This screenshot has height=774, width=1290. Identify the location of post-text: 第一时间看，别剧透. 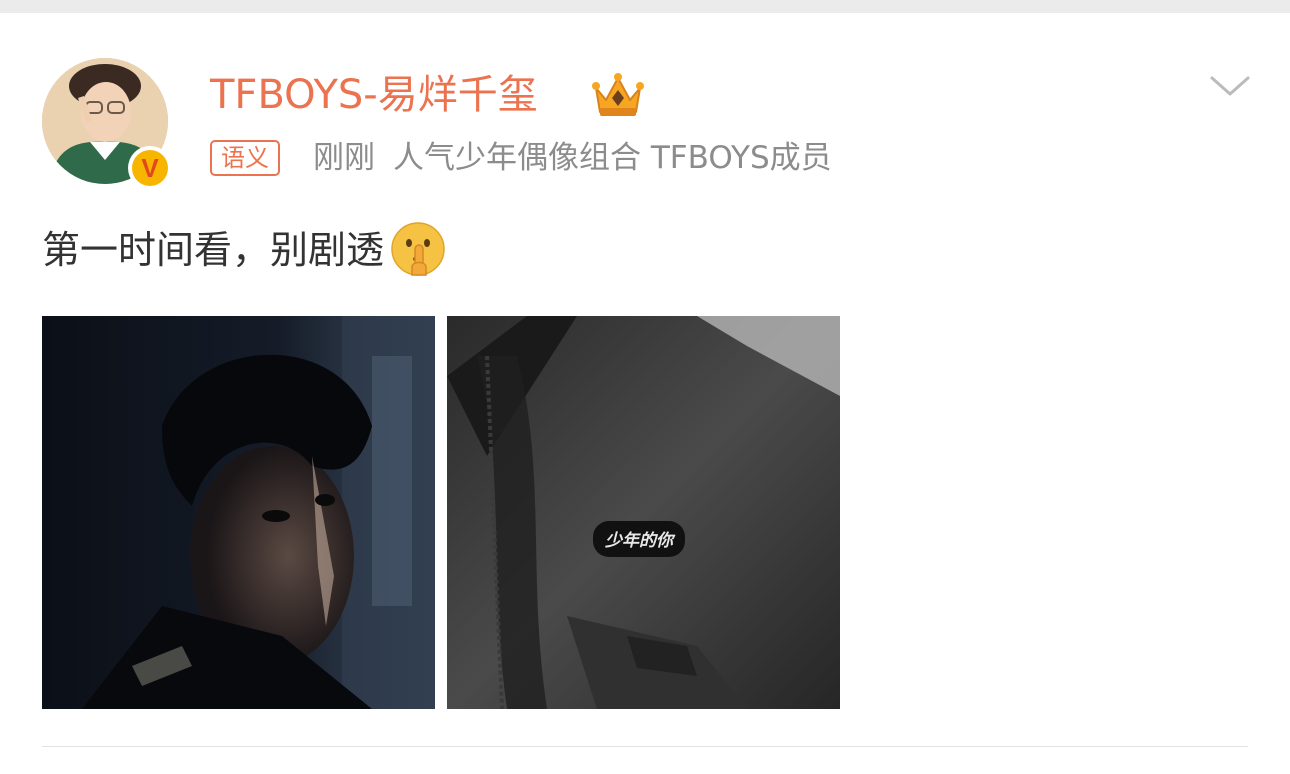
(244, 251).